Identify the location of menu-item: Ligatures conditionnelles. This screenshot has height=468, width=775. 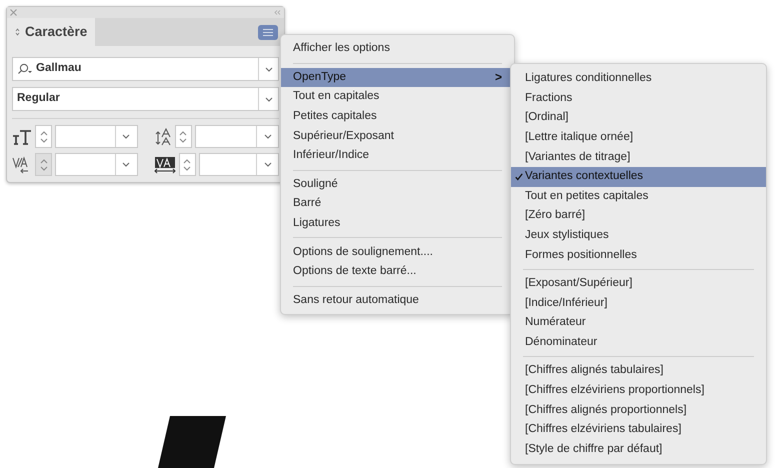
(638, 79).